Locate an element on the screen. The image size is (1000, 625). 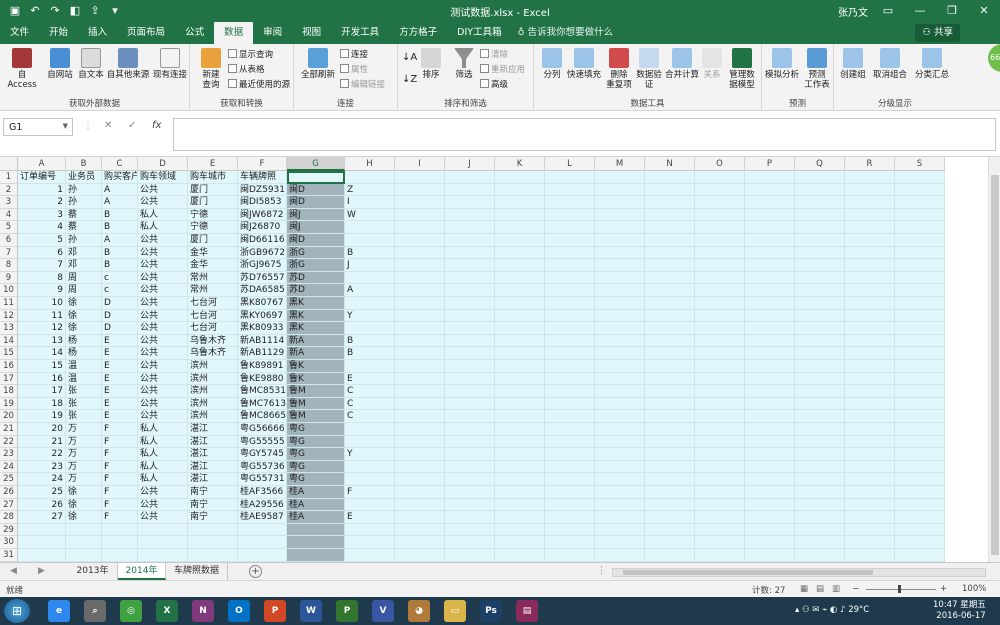
cell: 孙 is located at coordinates (84, 202).